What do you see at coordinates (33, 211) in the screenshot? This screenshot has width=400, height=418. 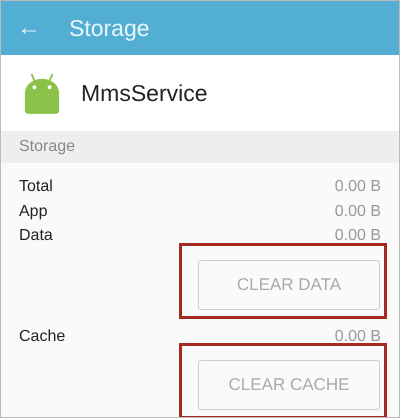 I see `storage-label: App` at bounding box center [33, 211].